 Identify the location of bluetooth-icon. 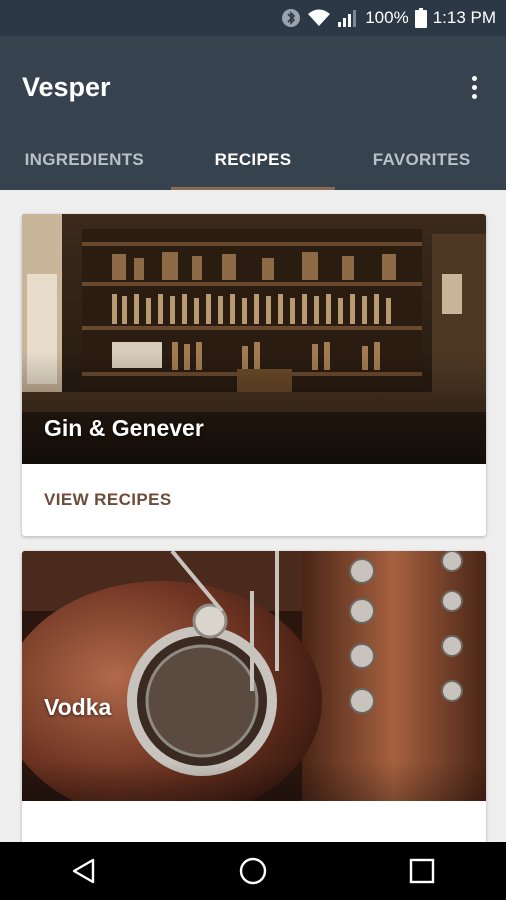
(291, 18).